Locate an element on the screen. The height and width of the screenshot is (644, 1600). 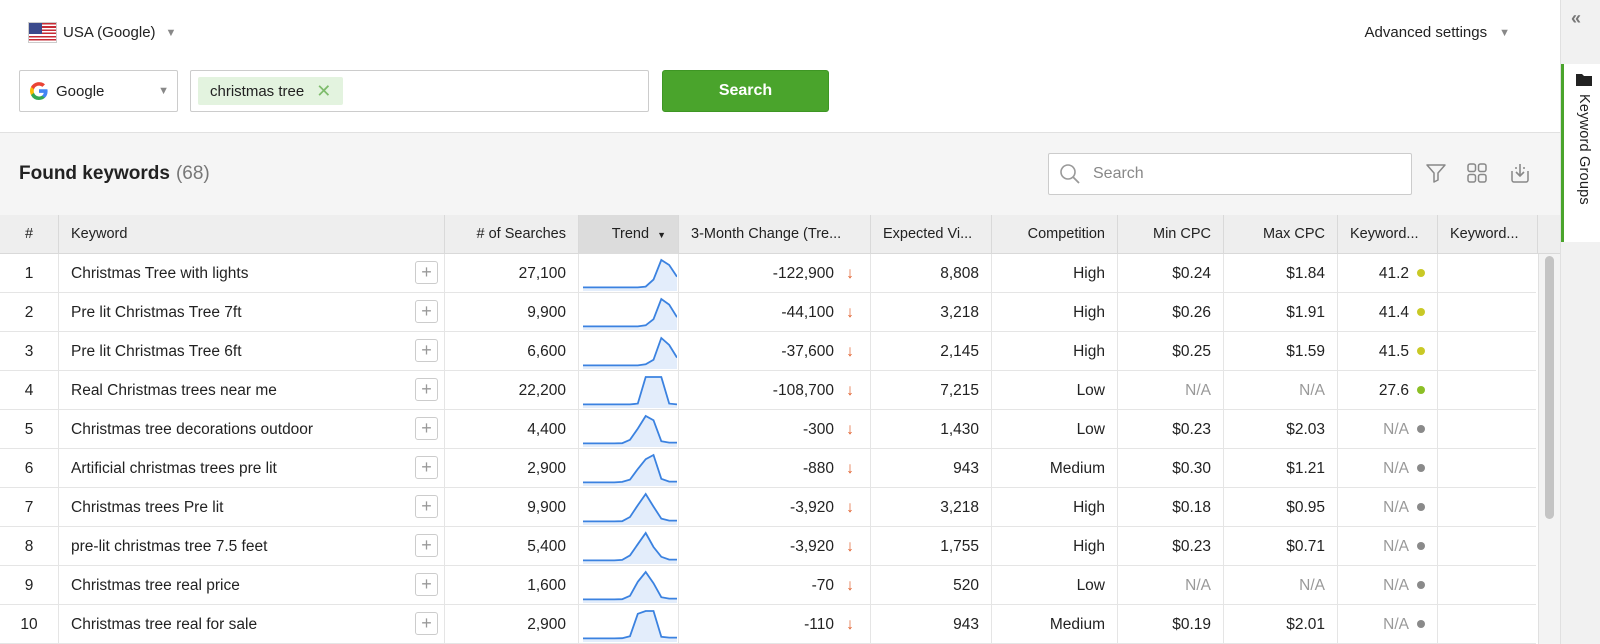
keyword-groups-tab: Keyword Groups is located at coordinates (1580, 153).